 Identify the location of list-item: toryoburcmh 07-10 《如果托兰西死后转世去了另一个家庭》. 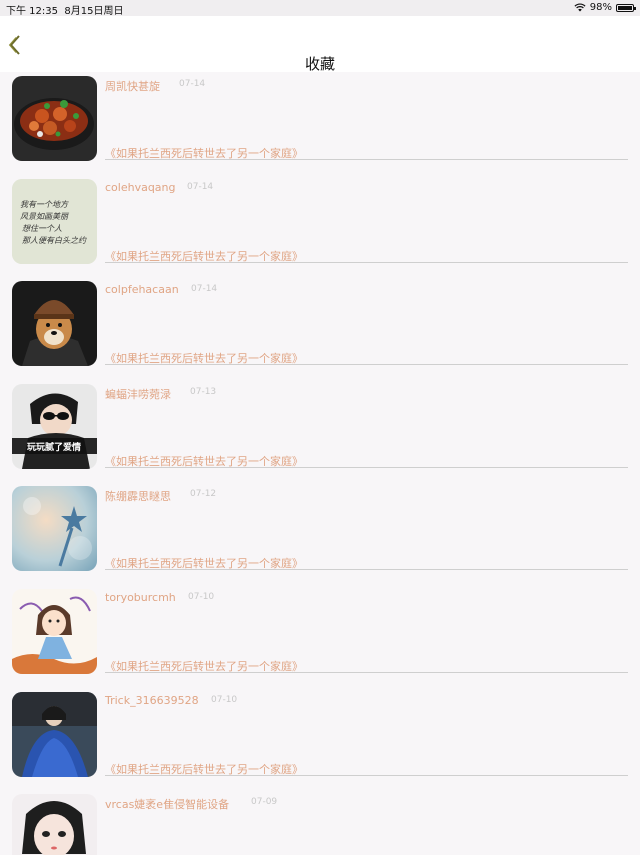
(320, 636).